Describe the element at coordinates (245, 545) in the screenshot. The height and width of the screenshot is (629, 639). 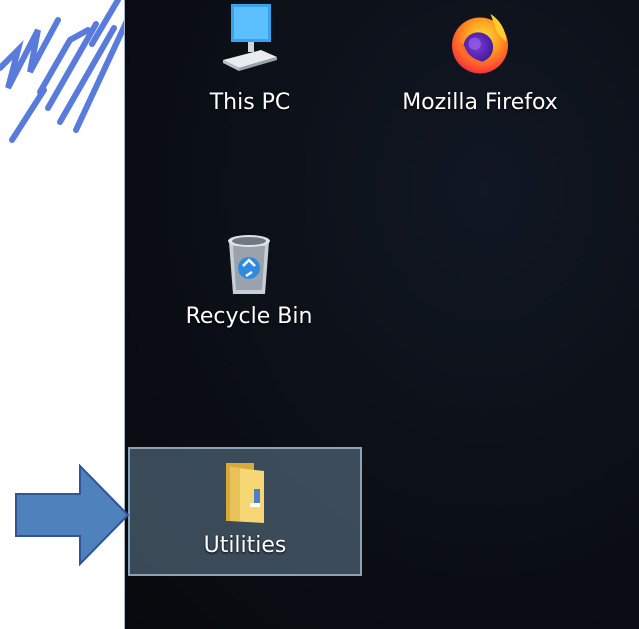
I see `icon-label: Utilities` at that location.